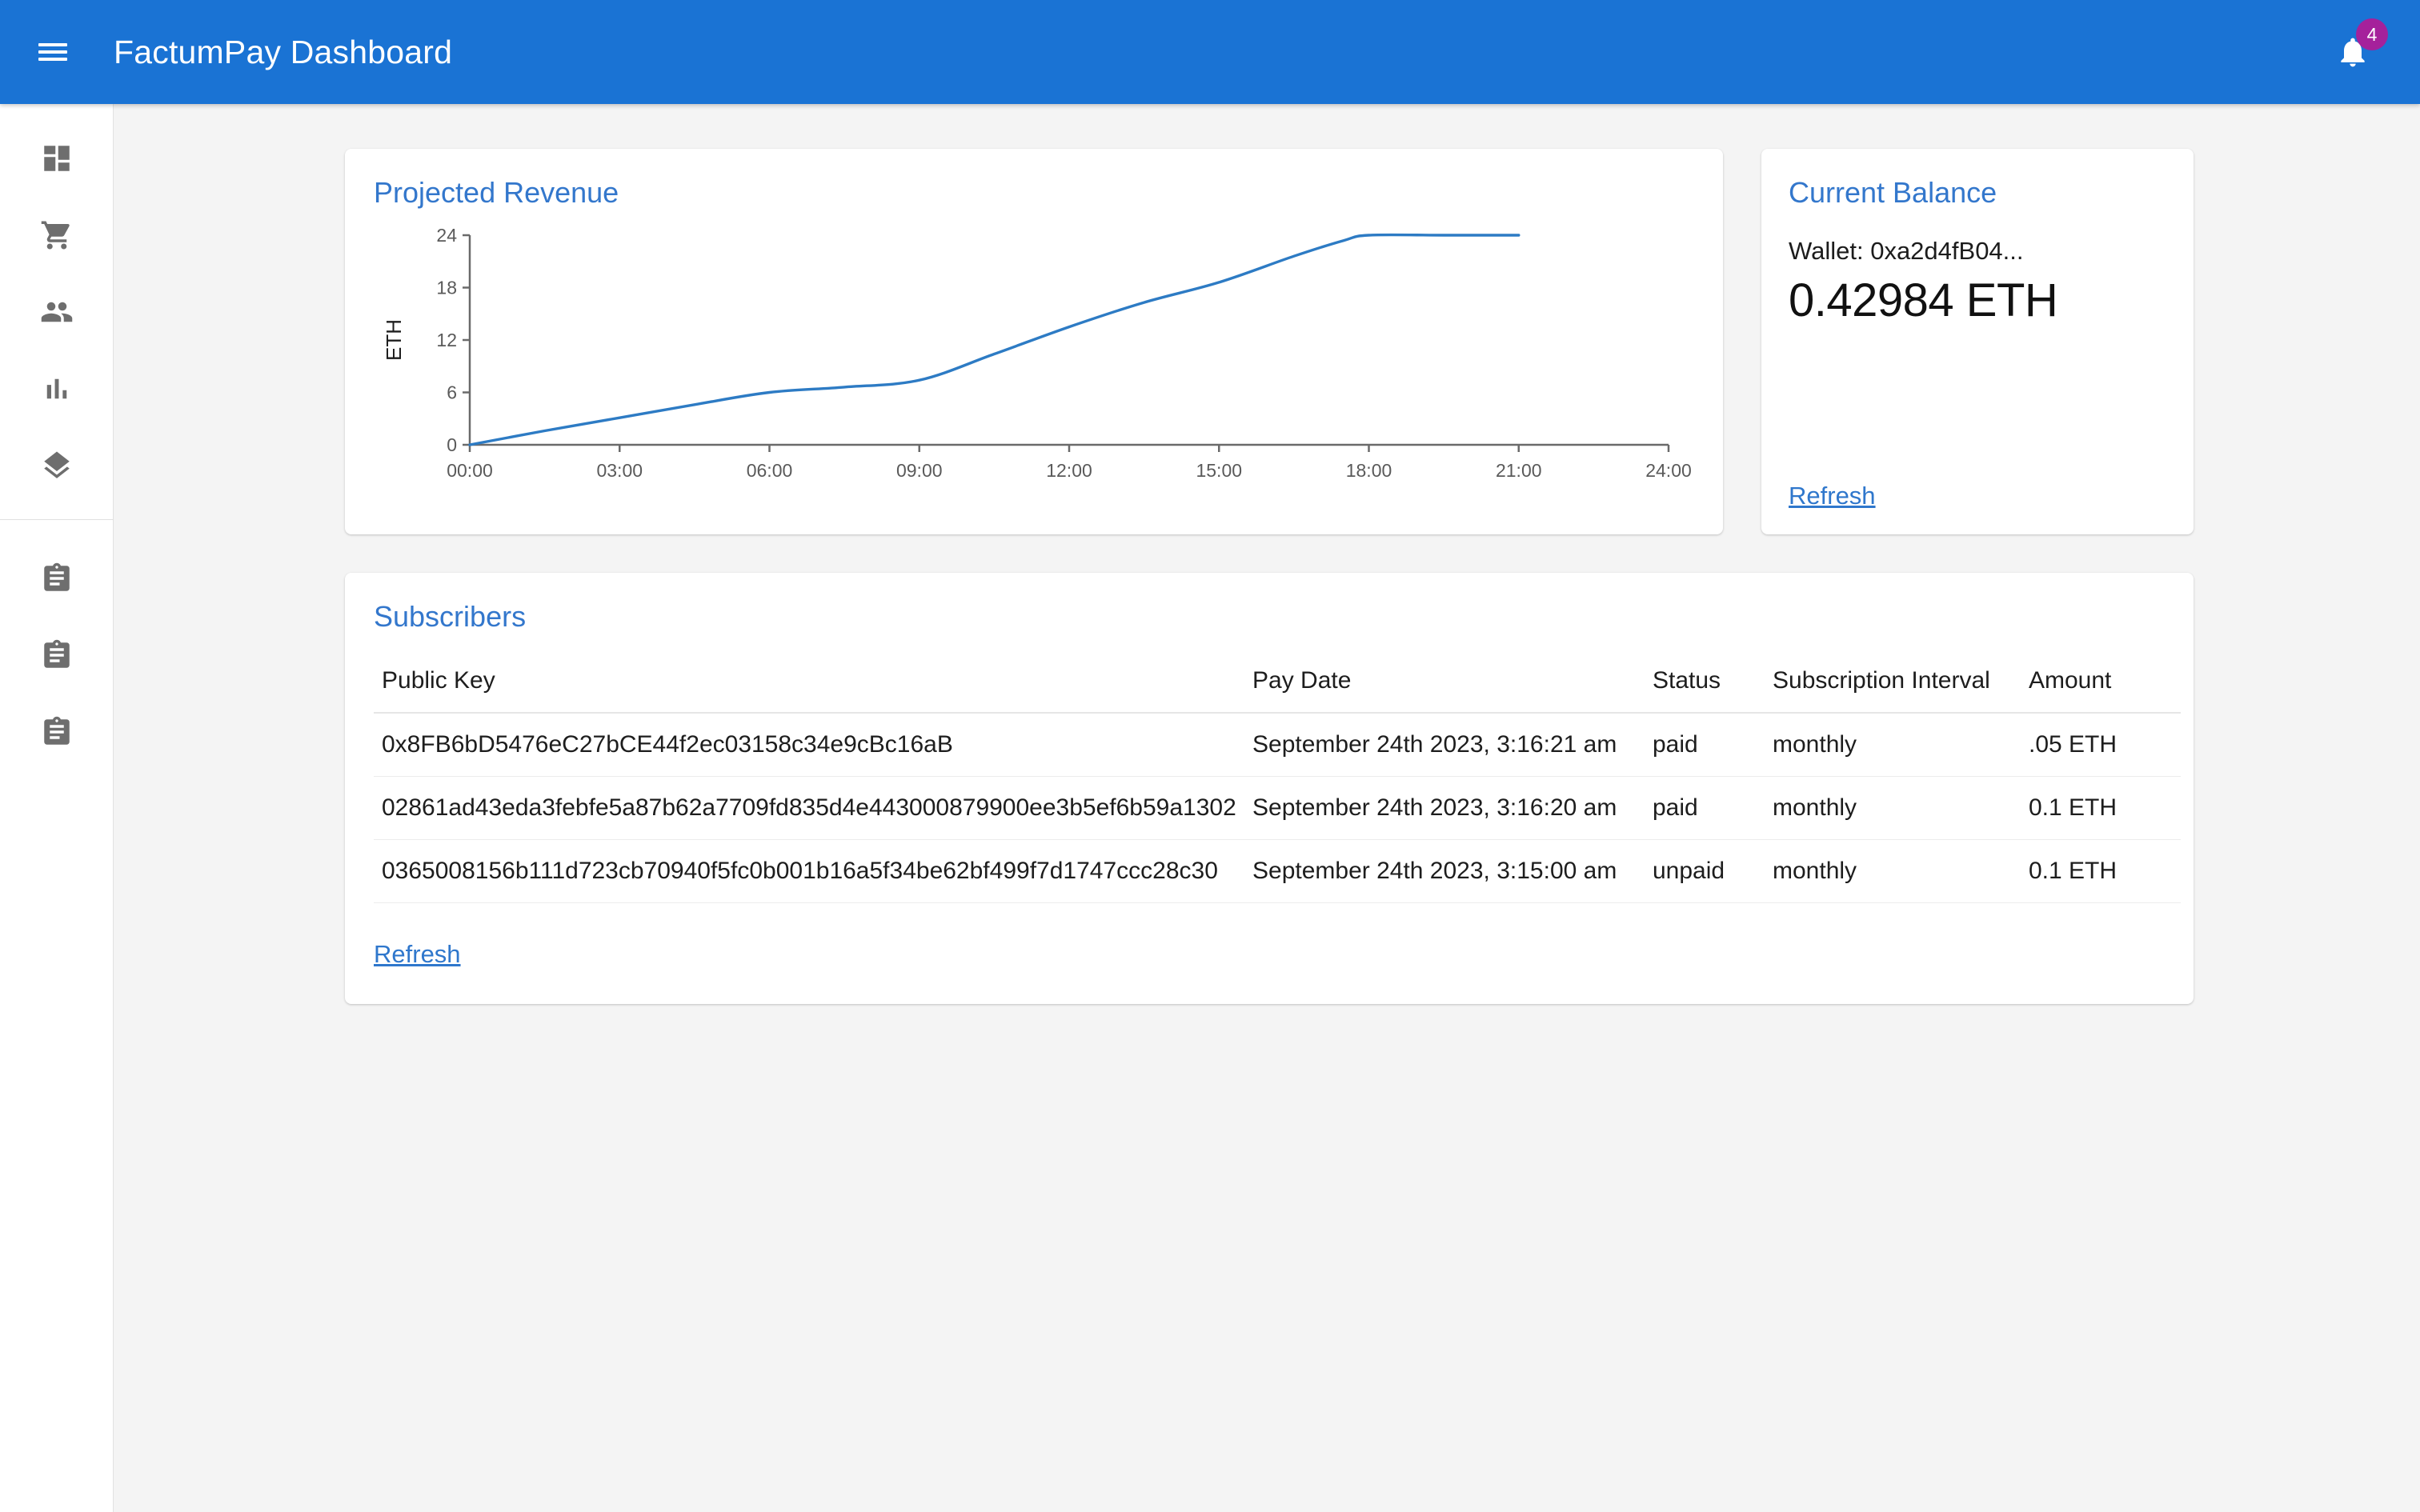 This screenshot has width=2420, height=1512. I want to click on shopping-cart-icon, so click(55, 235).